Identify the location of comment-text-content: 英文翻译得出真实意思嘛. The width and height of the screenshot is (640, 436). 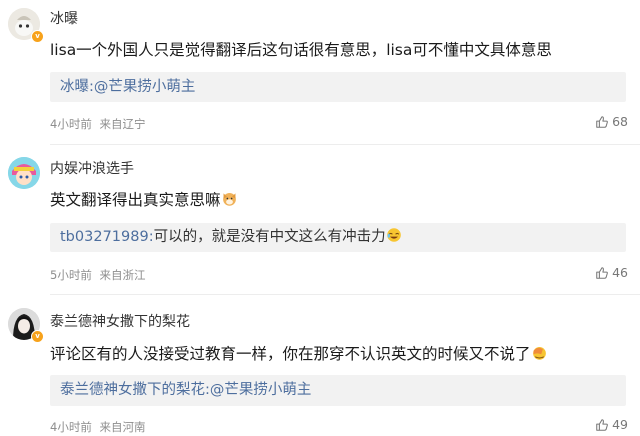
(135, 200).